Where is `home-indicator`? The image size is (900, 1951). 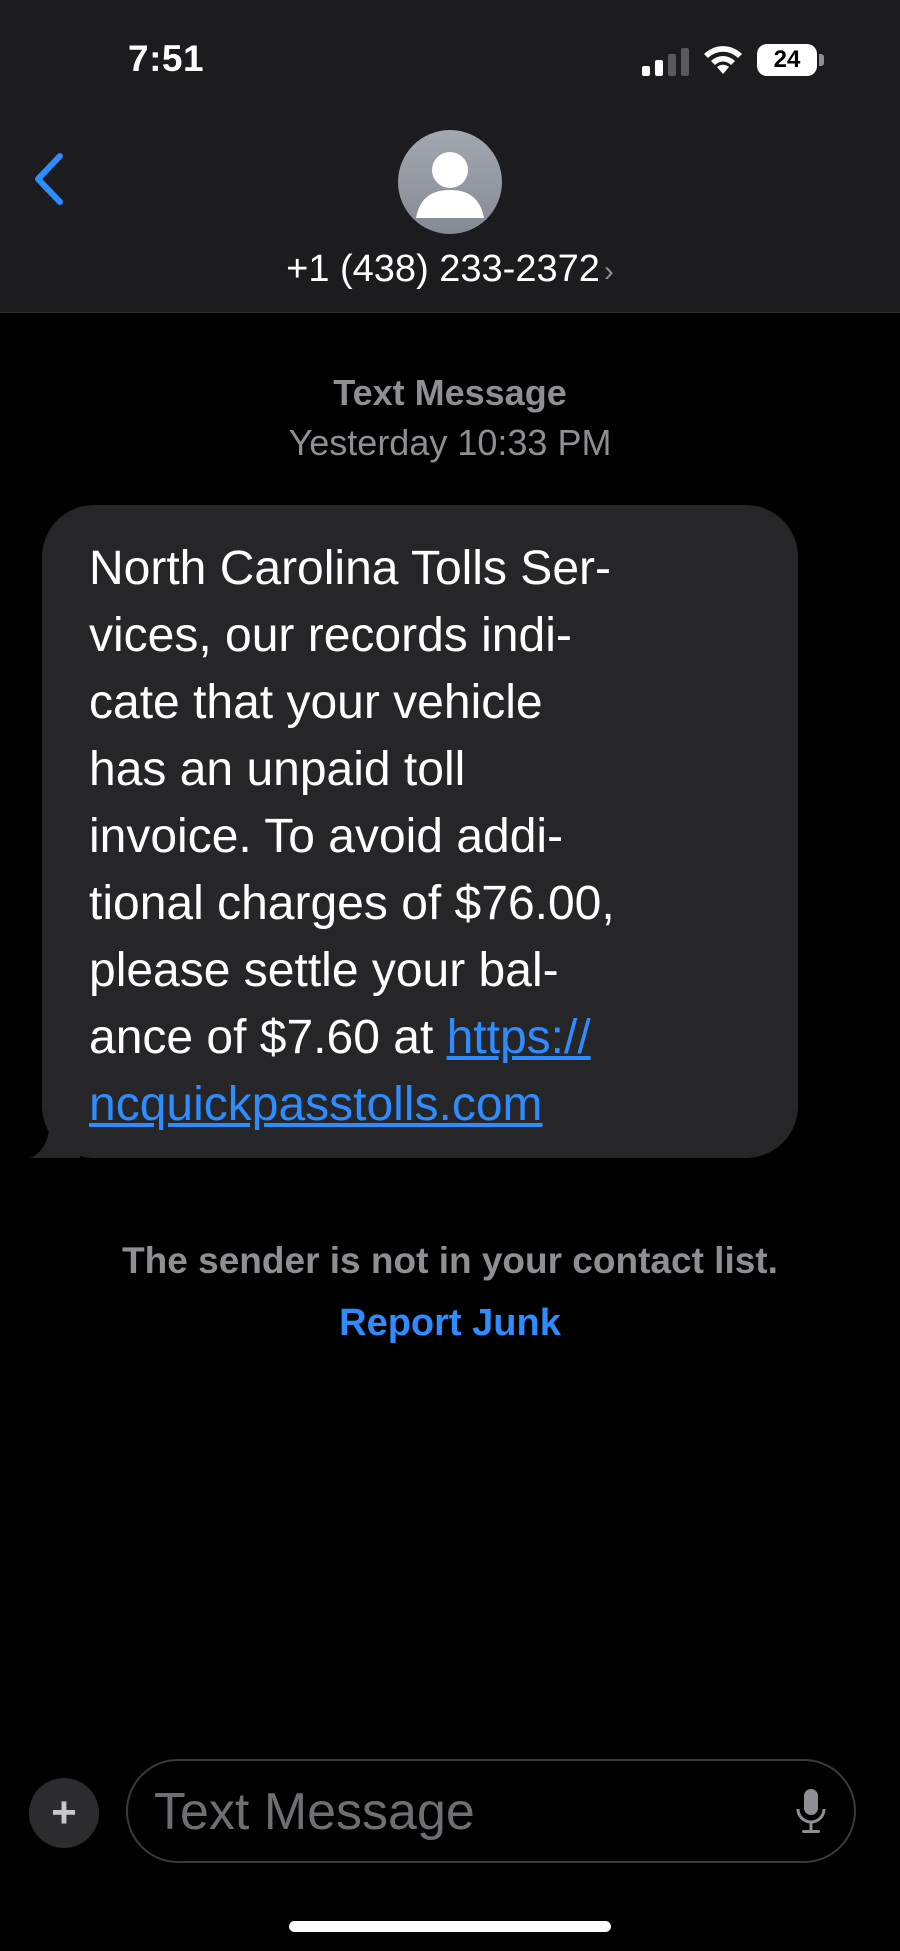
home-indicator is located at coordinates (450, 1926).